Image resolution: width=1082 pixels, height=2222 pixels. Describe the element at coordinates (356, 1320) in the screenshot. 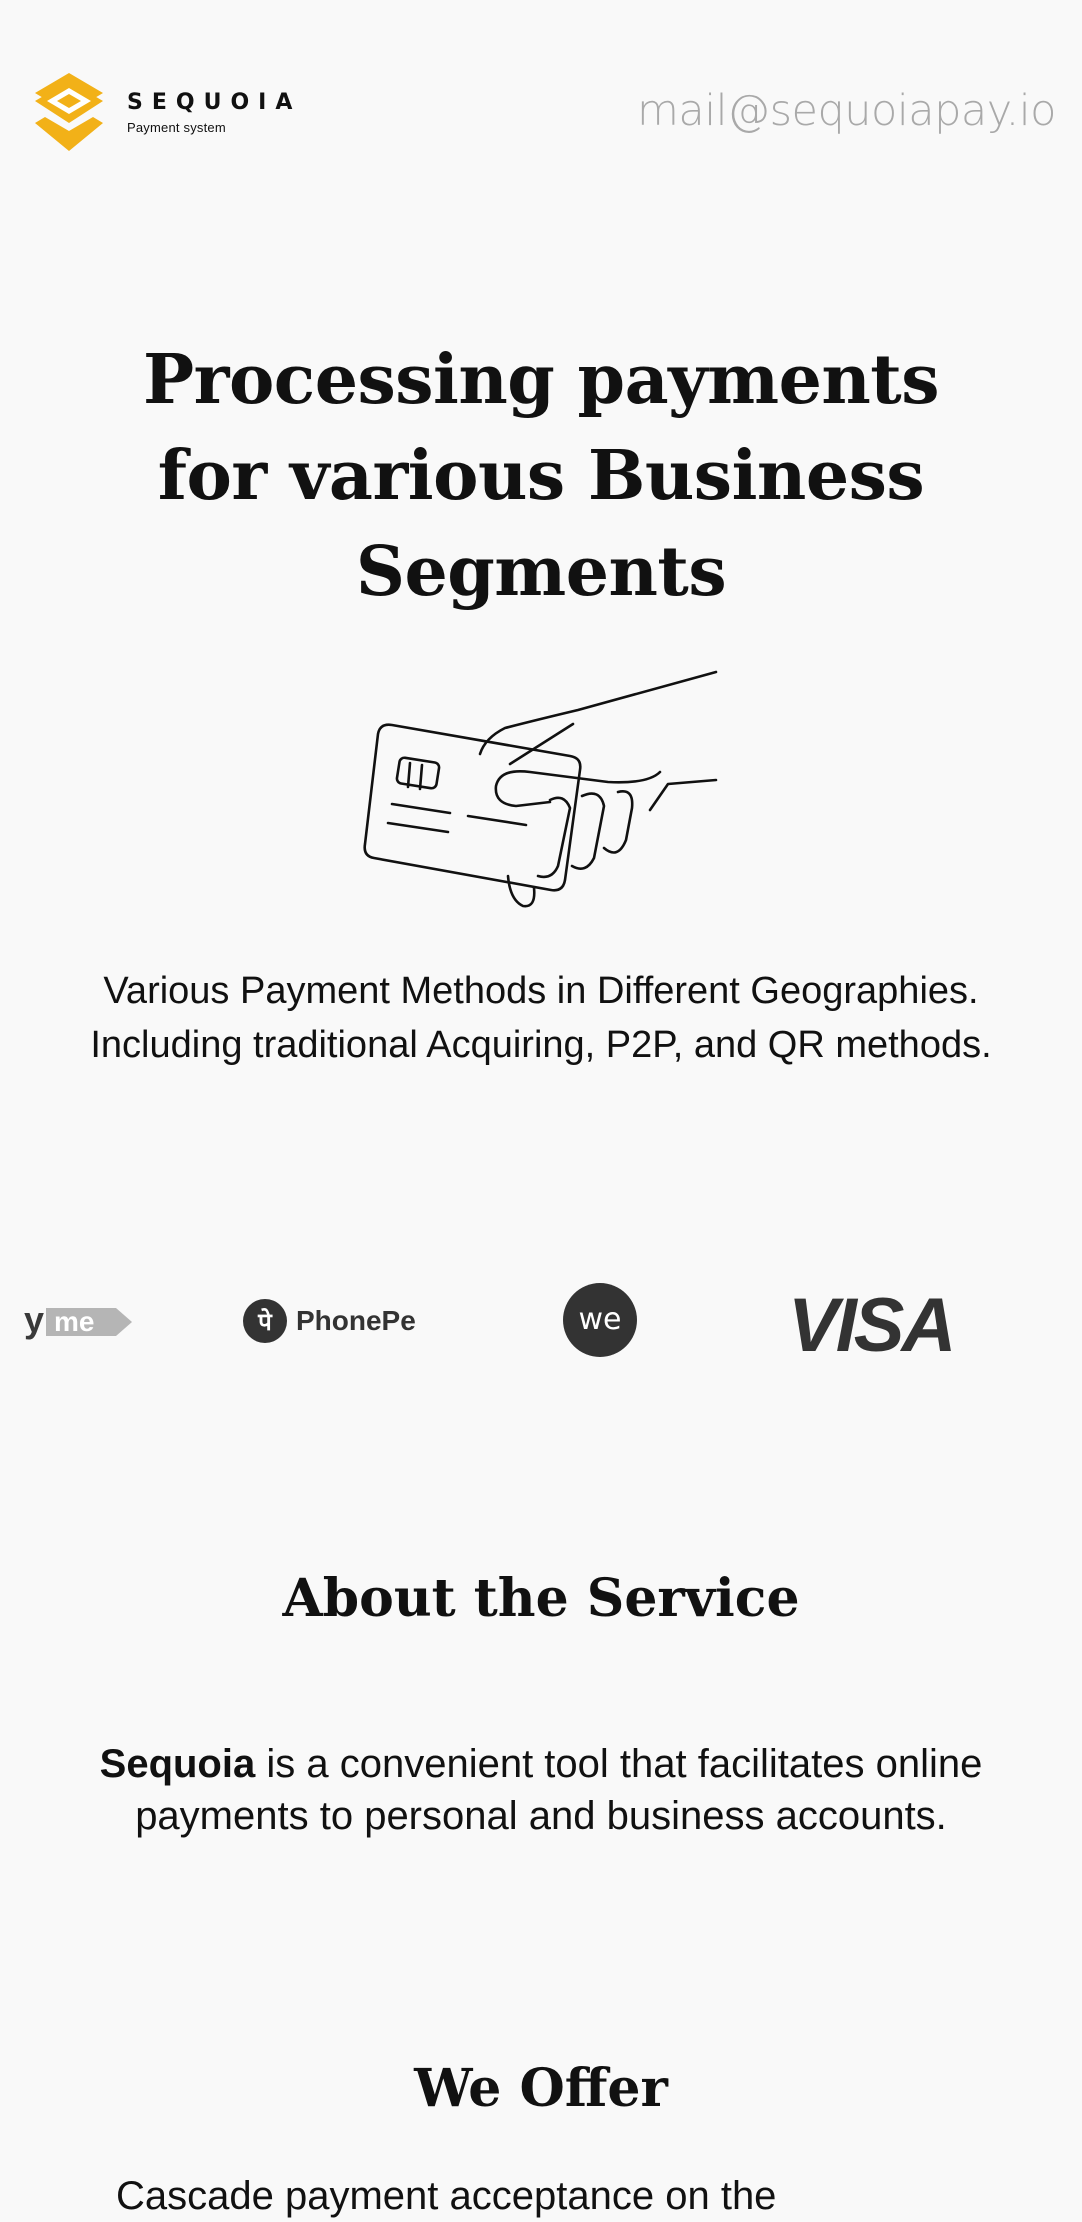

I see `phonepe-logo-text: PhonePe` at that location.